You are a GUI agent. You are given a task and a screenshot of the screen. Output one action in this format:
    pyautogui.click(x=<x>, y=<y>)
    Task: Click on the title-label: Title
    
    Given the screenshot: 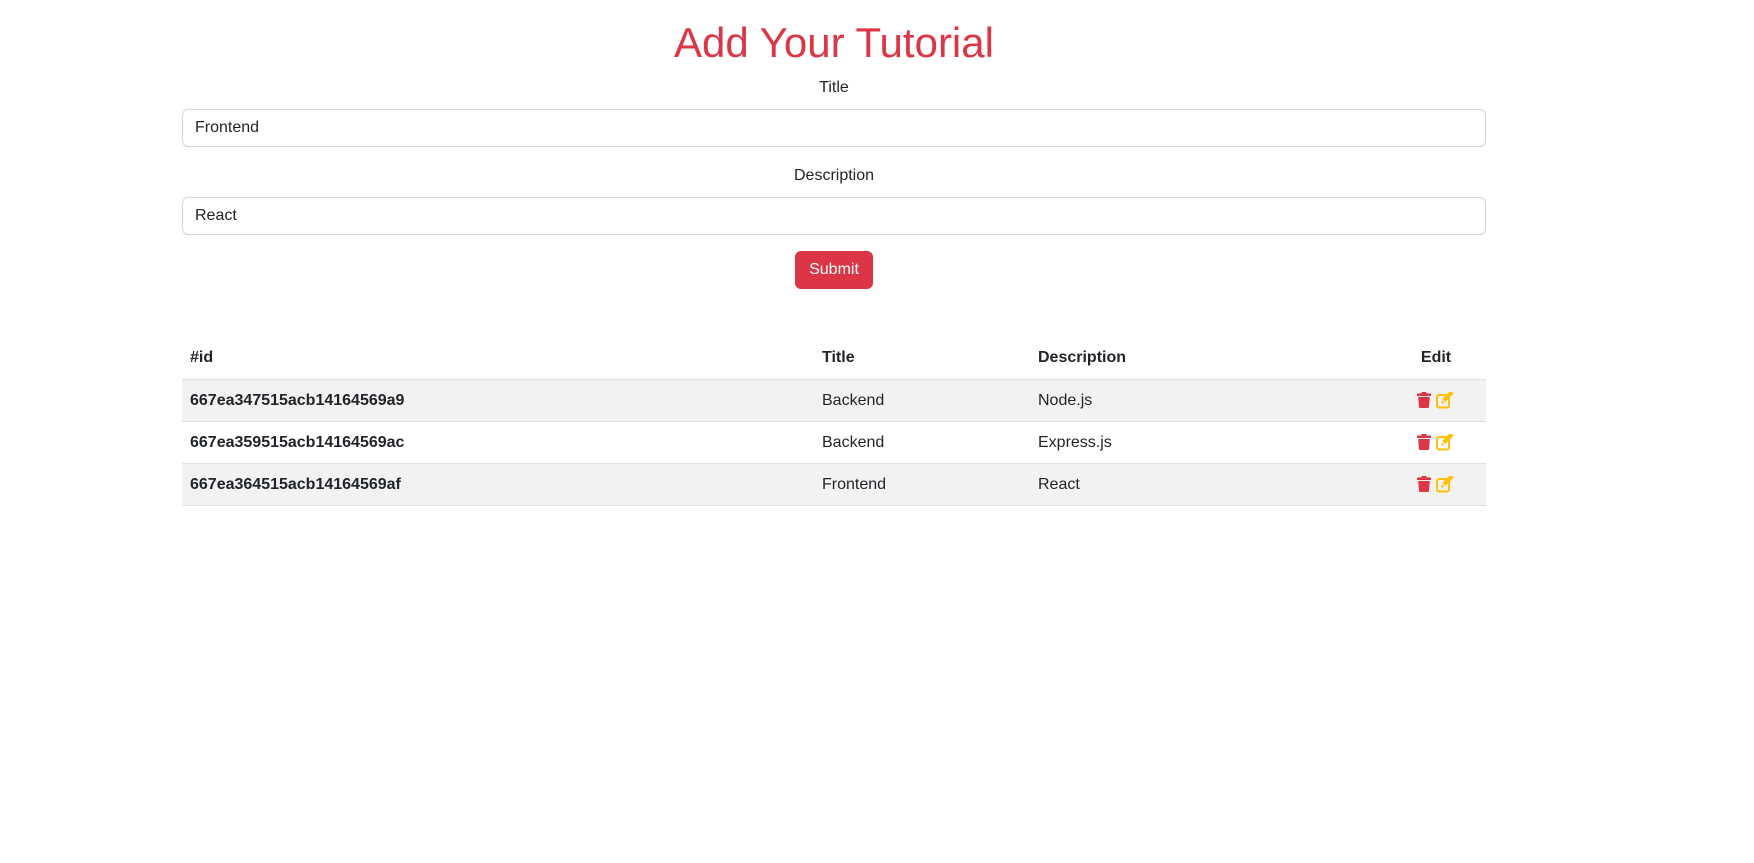 What is the action you would take?
    pyautogui.click(x=834, y=87)
    